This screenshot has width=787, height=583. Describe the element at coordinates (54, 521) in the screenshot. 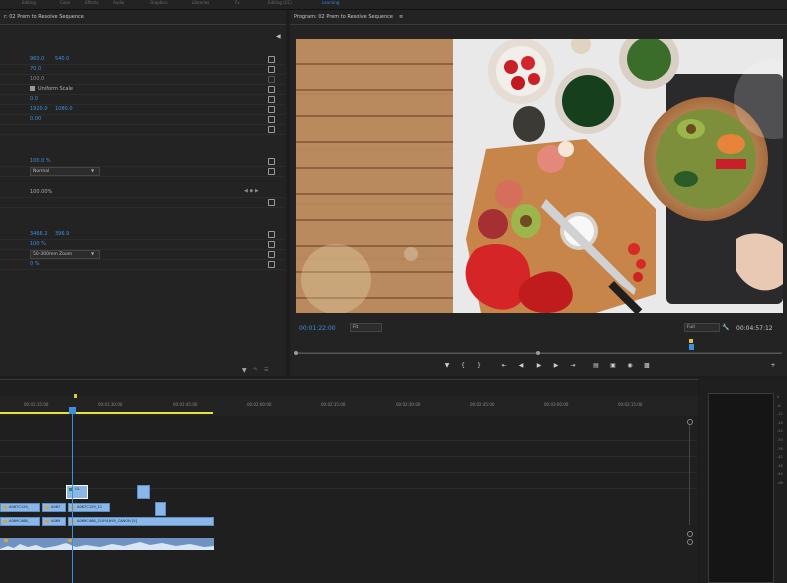

I see `clip-v0b: A069` at that location.